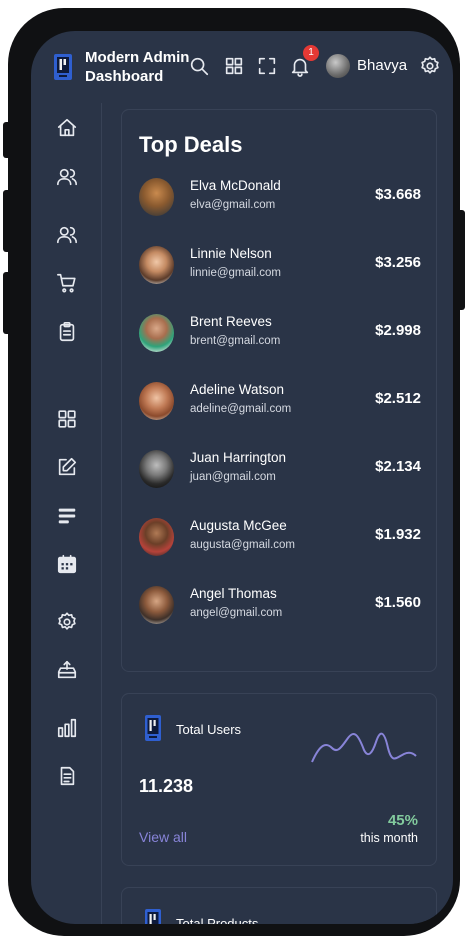 This screenshot has width=468, height=944. I want to click on deal-email: augusta@gmail.com, so click(242, 545).